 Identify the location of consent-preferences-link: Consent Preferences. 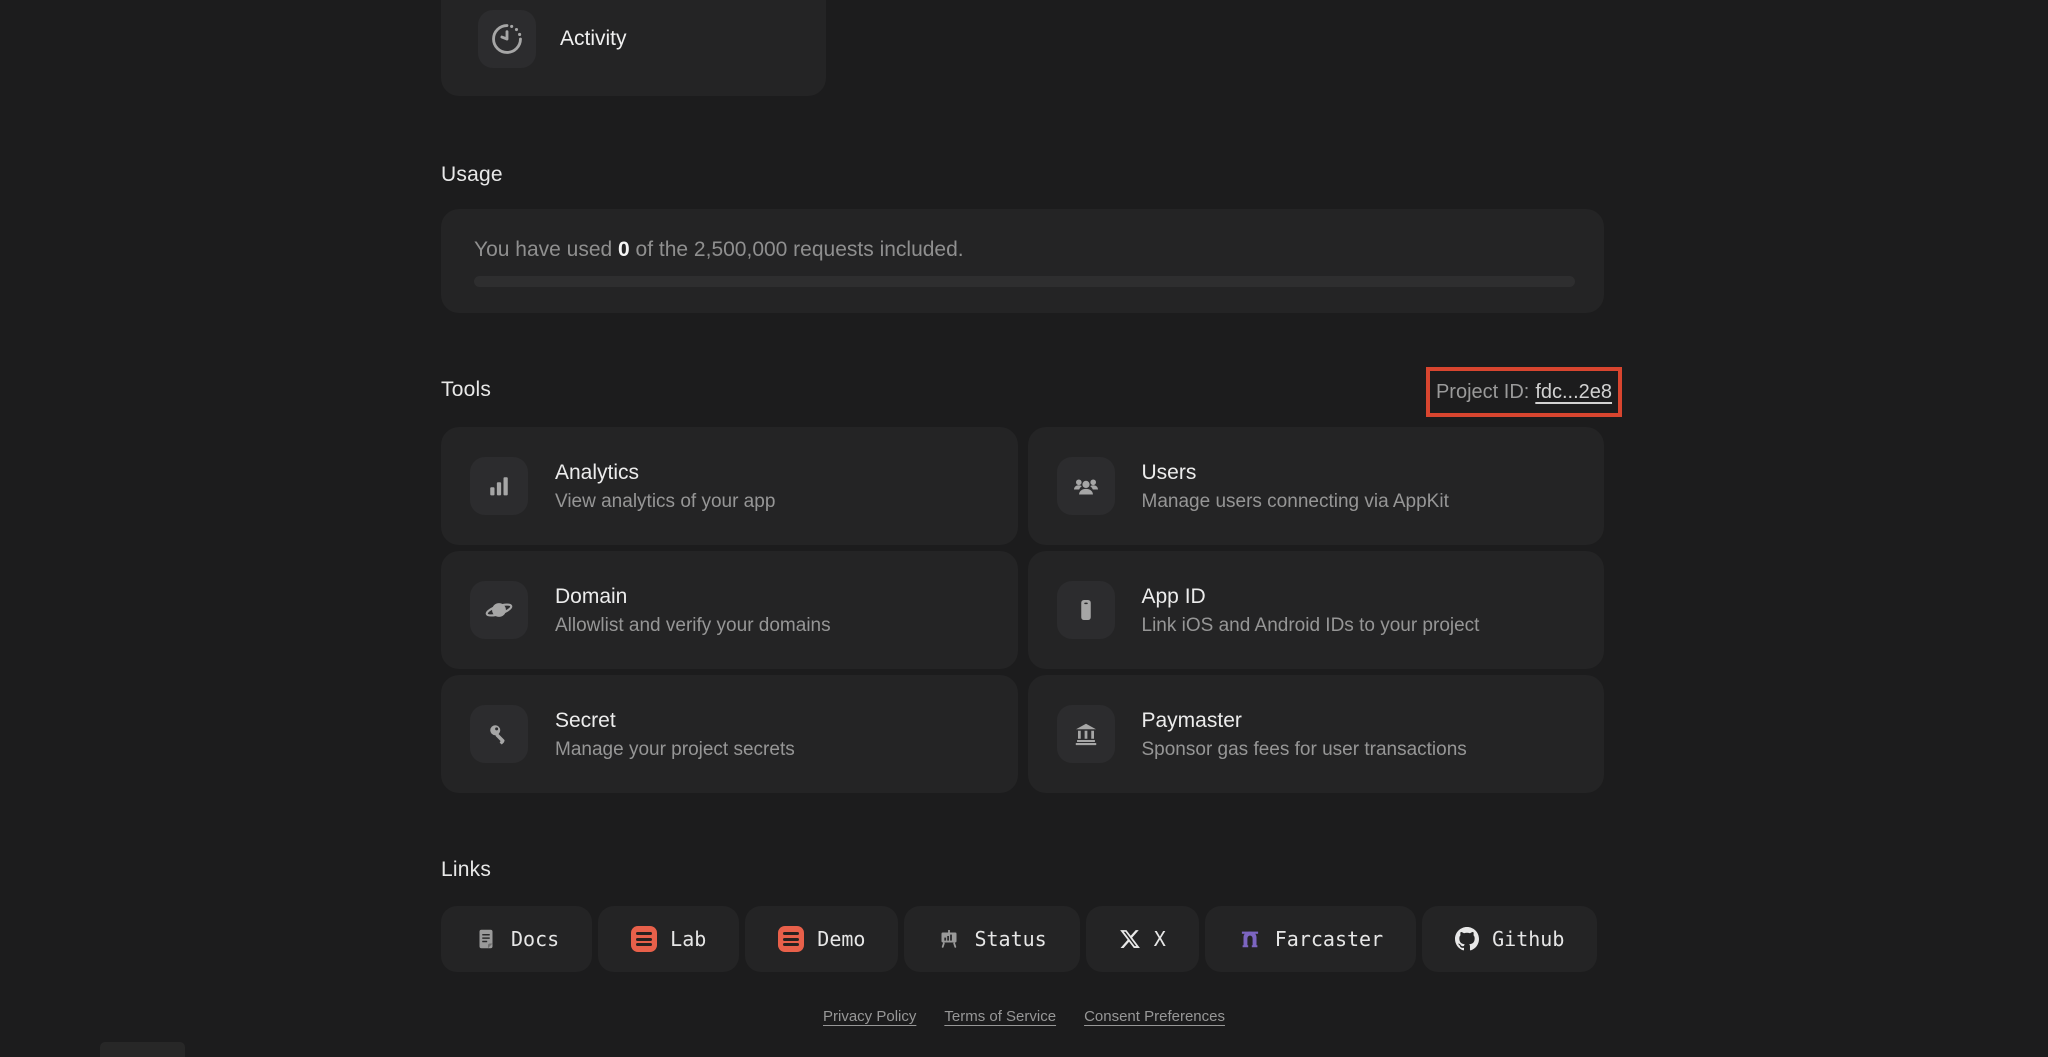
(1154, 1016).